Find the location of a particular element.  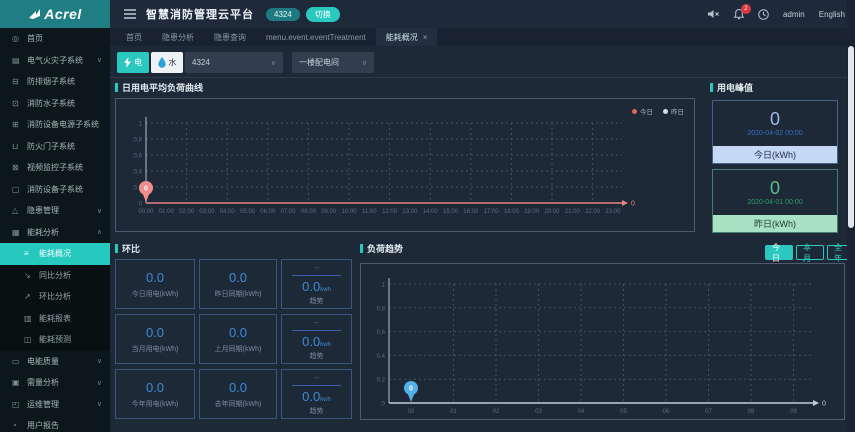

sidebar-item-power-quality: ▭ 电能质量 ∨ is located at coordinates (55, 362).